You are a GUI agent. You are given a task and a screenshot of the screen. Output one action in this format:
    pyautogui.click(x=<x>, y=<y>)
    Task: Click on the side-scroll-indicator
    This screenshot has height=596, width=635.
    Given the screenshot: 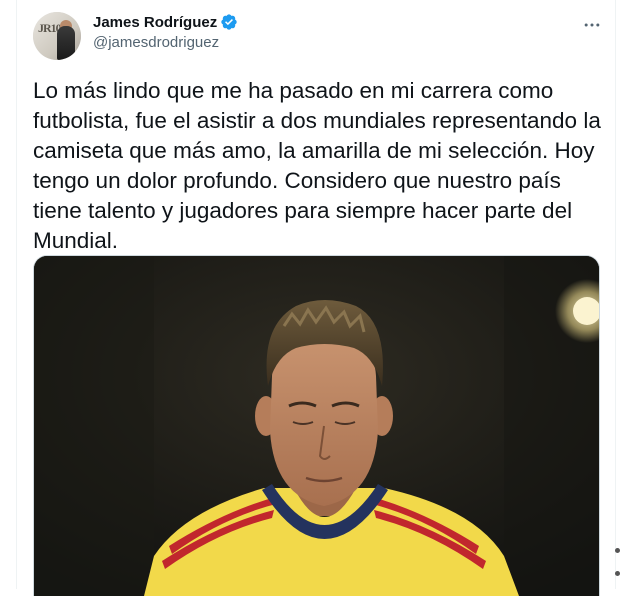 What is the action you would take?
    pyautogui.click(x=617, y=562)
    